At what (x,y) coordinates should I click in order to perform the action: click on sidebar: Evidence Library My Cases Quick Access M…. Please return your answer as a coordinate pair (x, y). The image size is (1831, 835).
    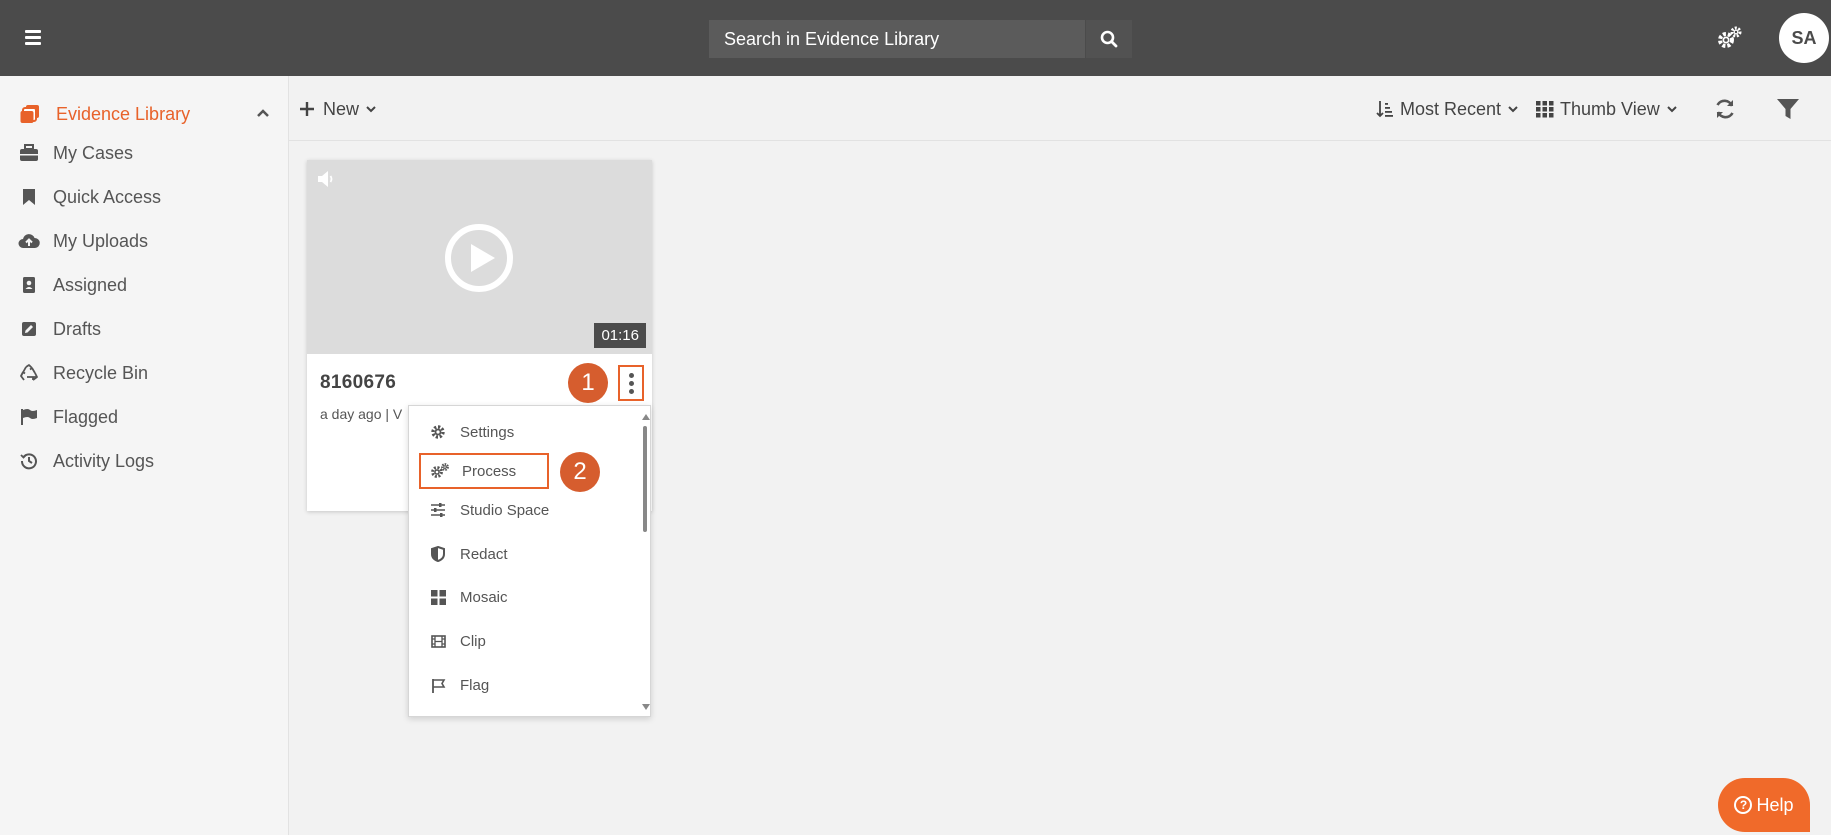
    Looking at the image, I should click on (144, 455).